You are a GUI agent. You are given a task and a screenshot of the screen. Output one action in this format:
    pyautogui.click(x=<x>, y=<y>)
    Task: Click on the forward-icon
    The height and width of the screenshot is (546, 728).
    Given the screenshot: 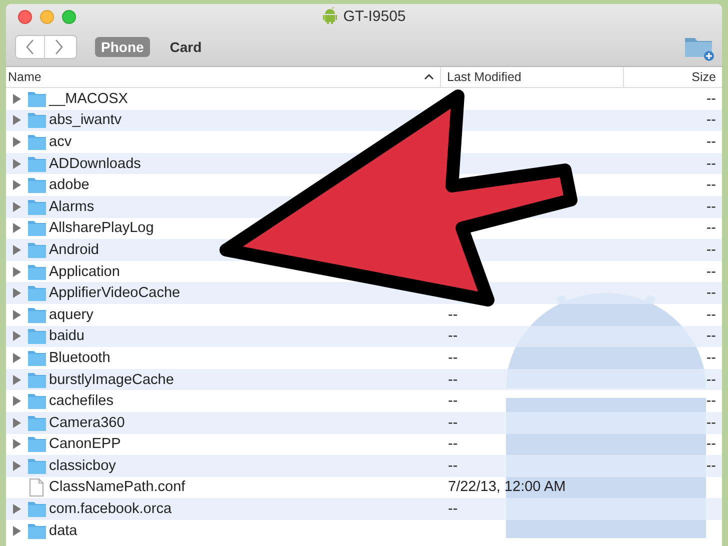 What is the action you would take?
    pyautogui.click(x=59, y=47)
    